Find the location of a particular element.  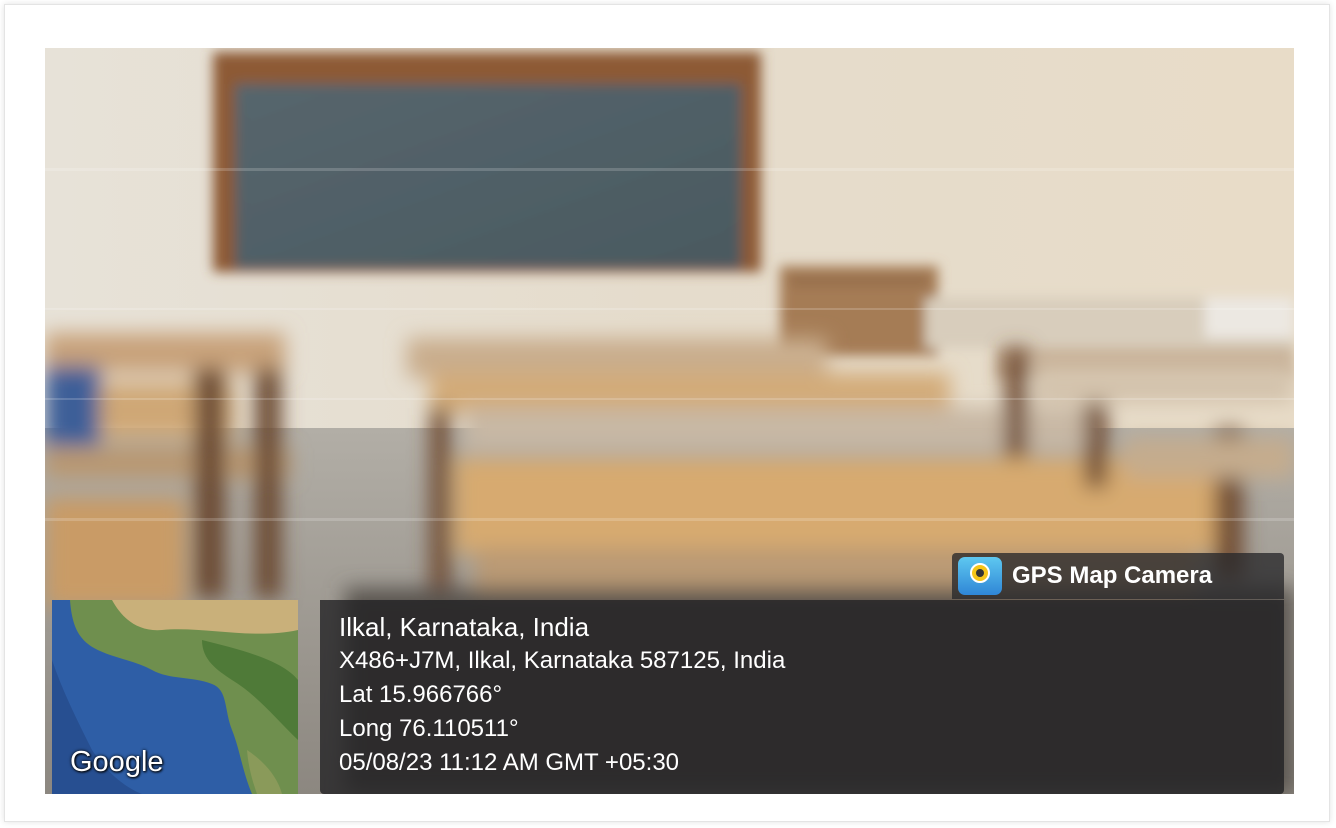

gps-map-camera-badge: GPS Map Camera is located at coordinates (1118, 576).